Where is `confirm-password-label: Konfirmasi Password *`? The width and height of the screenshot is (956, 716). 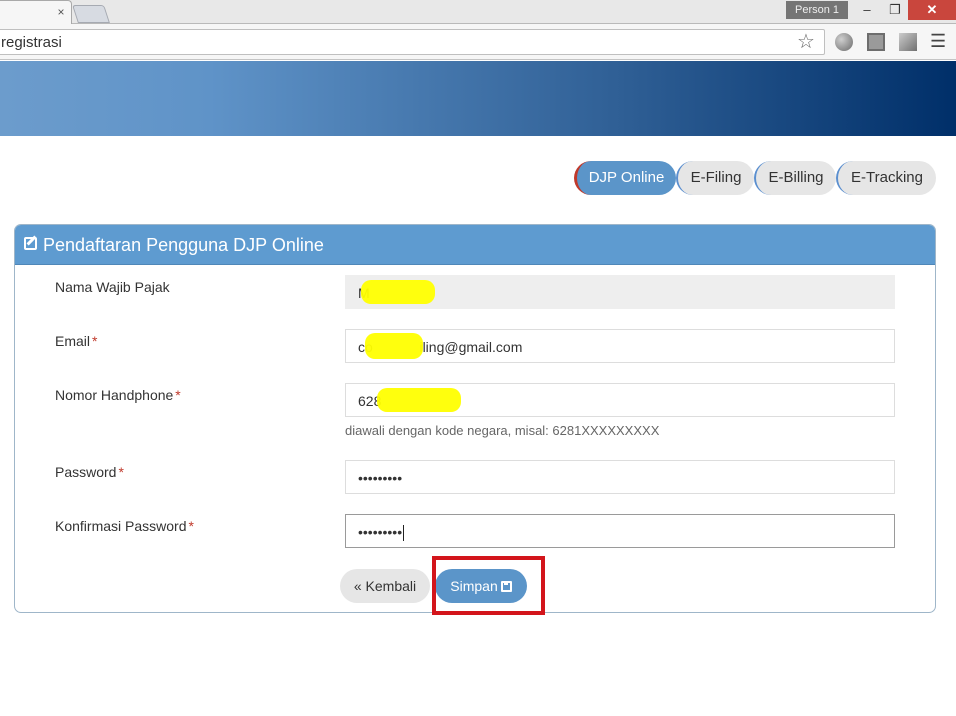
confirm-password-label: Konfirmasi Password * is located at coordinates (124, 526).